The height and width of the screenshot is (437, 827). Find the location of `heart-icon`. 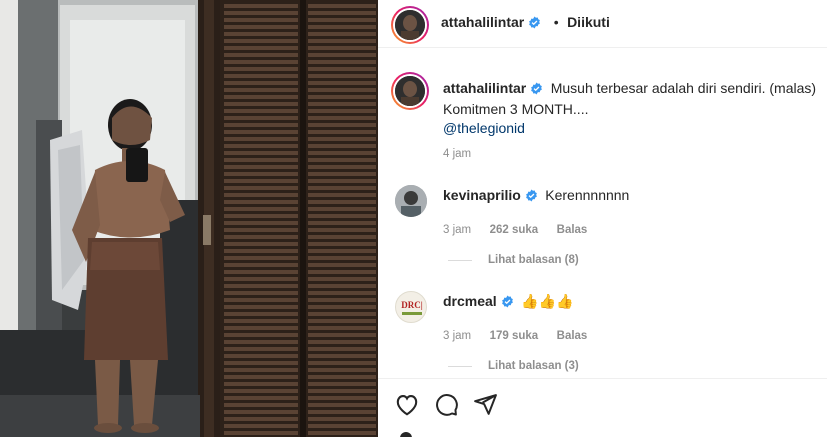

heart-icon is located at coordinates (407, 406).